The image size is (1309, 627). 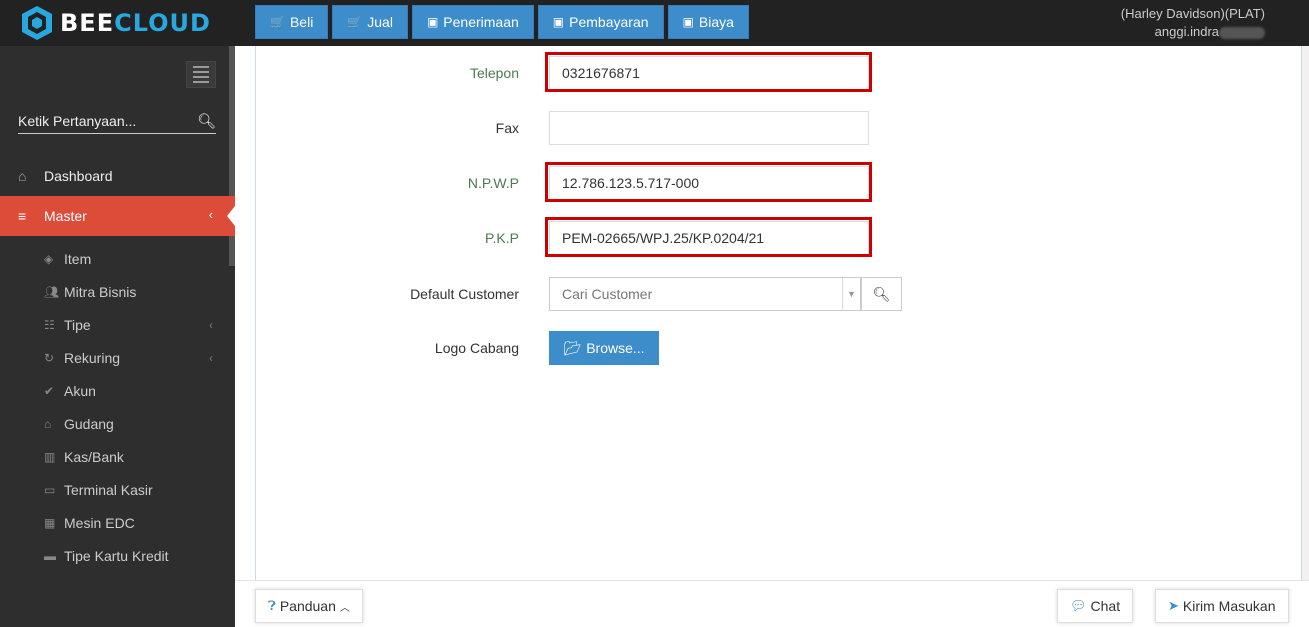 What do you see at coordinates (117, 324) in the screenshot?
I see `sidebar-item-tipe: ☷ Tipe ‹` at bounding box center [117, 324].